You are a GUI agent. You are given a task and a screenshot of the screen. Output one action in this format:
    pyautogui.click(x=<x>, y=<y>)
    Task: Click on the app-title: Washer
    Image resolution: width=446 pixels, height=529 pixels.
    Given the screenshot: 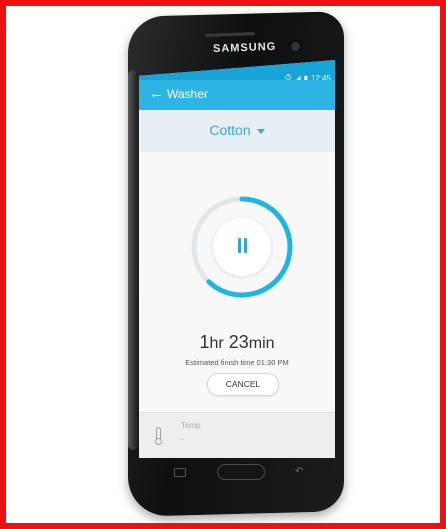 What is the action you would take?
    pyautogui.click(x=187, y=94)
    